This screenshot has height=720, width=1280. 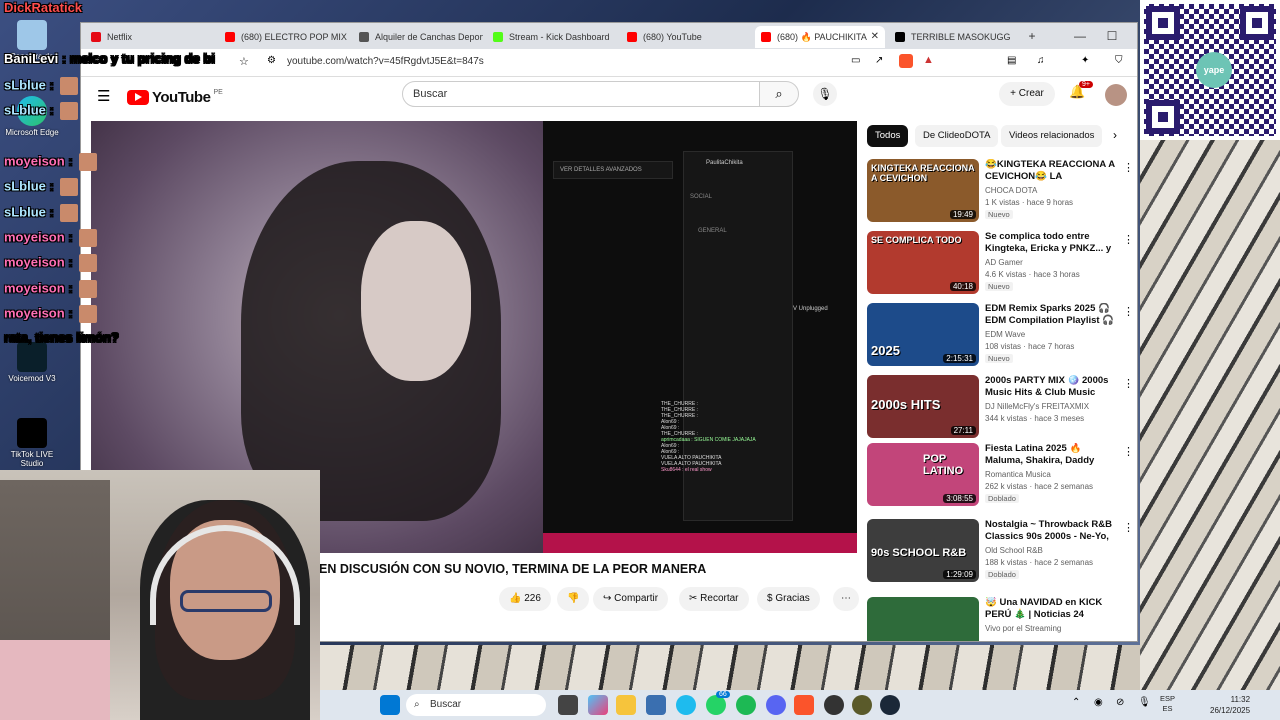 What do you see at coordinates (1076, 702) in the screenshot?
I see `chevron-up-icon: ⌃` at bounding box center [1076, 702].